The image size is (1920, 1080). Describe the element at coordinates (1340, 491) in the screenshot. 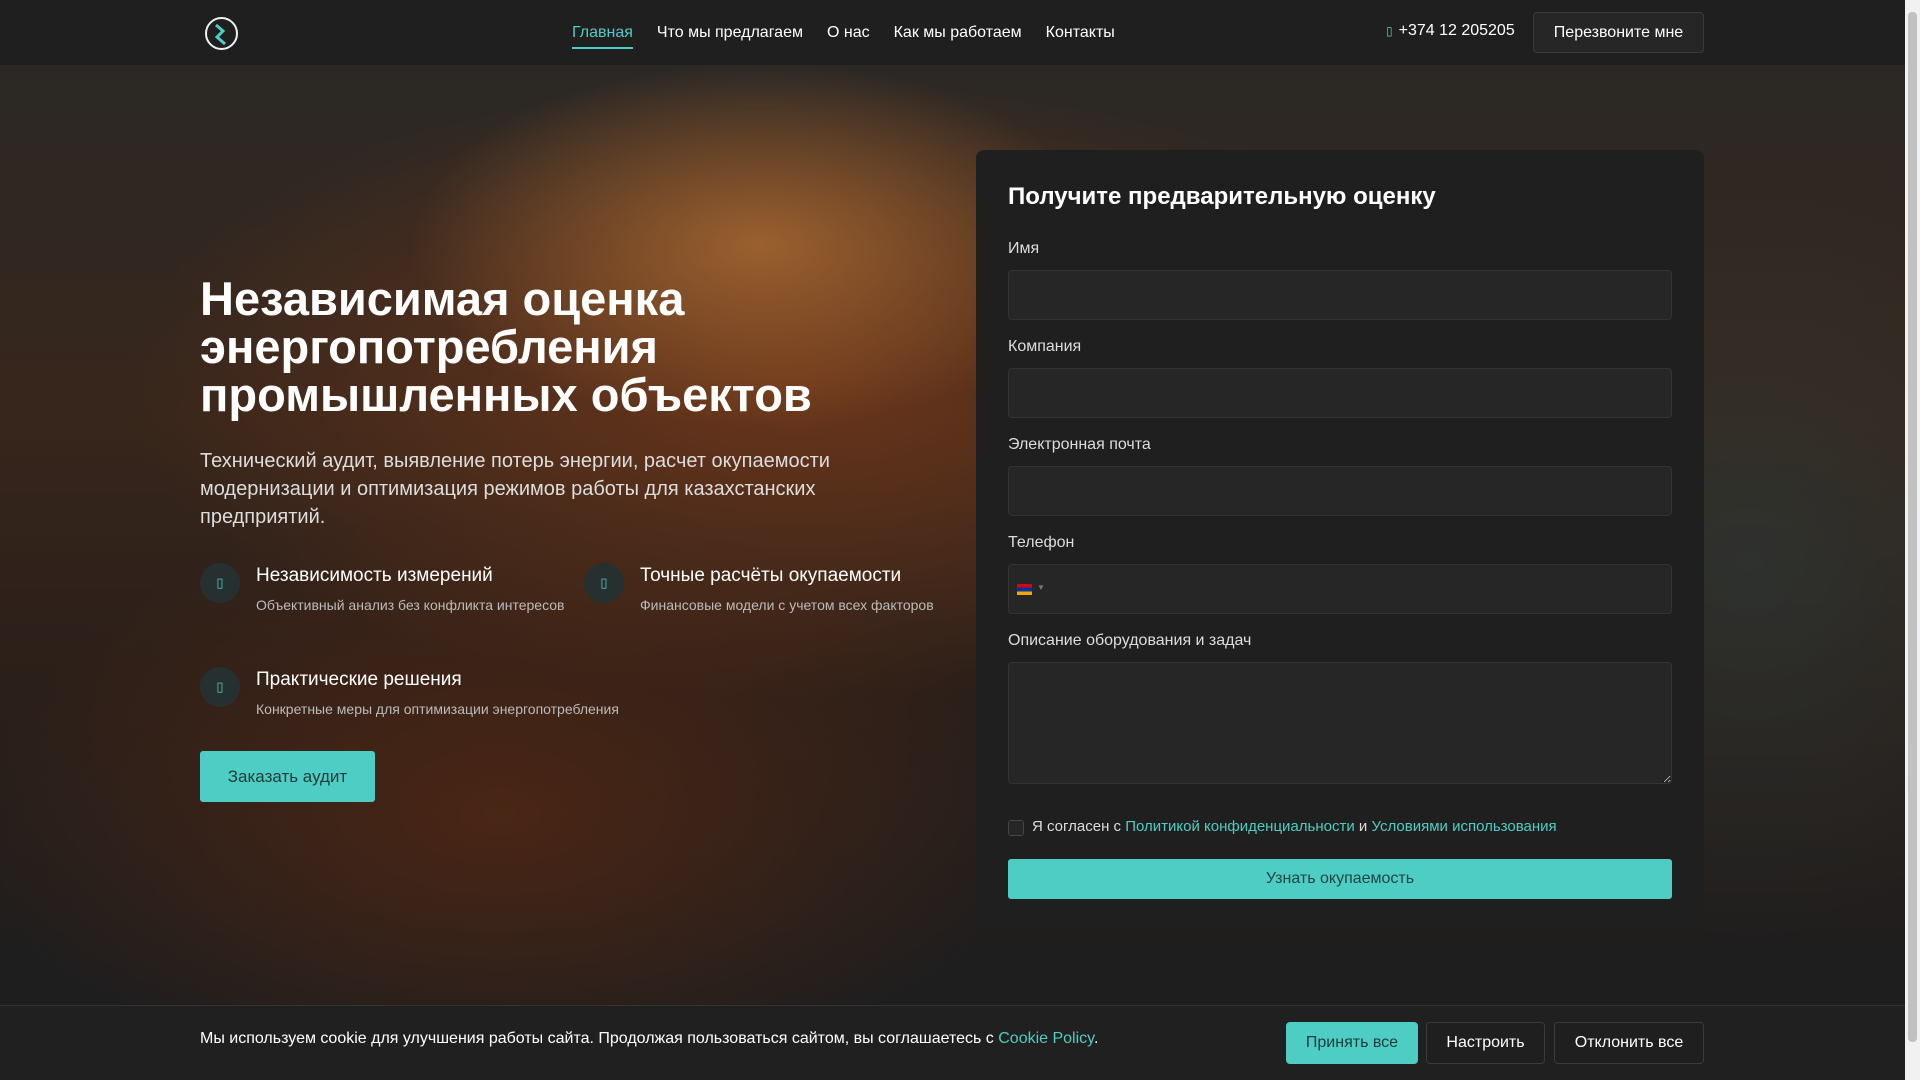

I see `email-input` at that location.